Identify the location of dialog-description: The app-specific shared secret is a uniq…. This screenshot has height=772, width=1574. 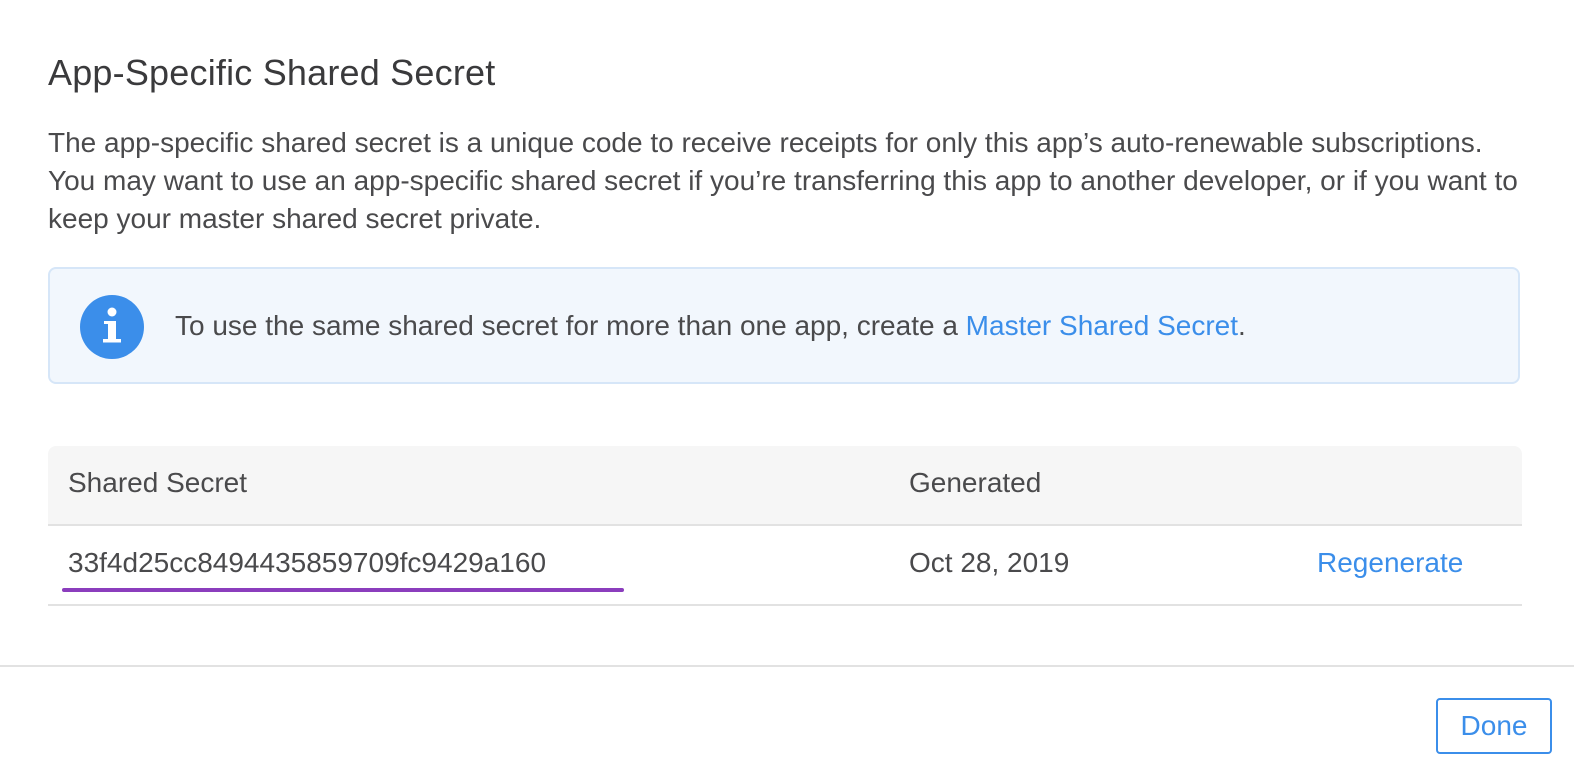
(783, 180).